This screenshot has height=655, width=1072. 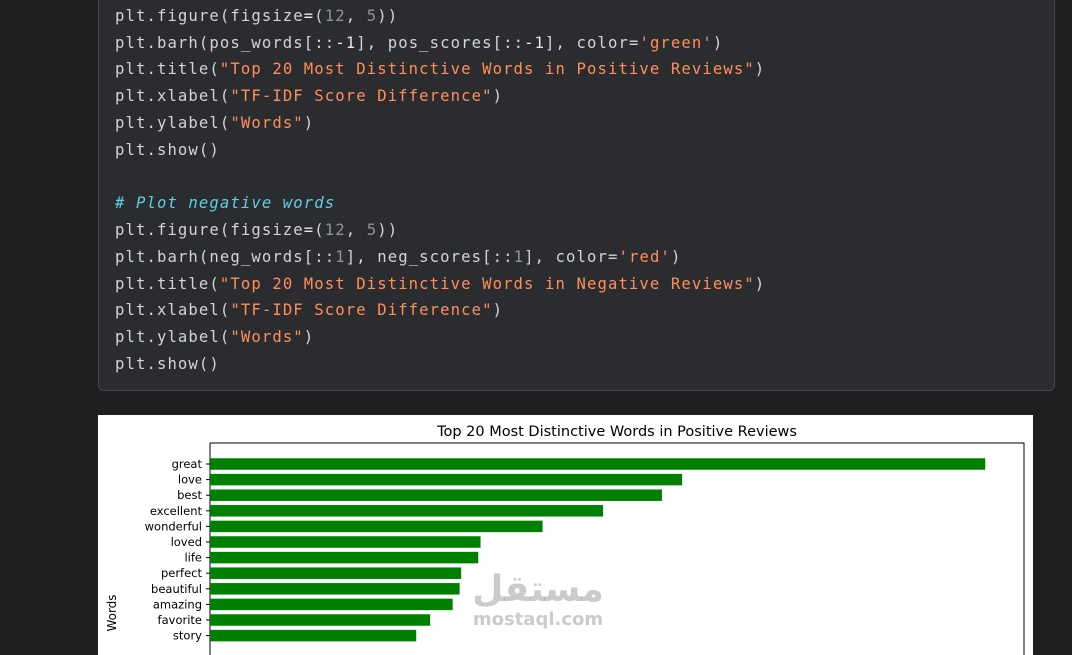 What do you see at coordinates (320, 620) in the screenshot?
I see `bar-favorite` at bounding box center [320, 620].